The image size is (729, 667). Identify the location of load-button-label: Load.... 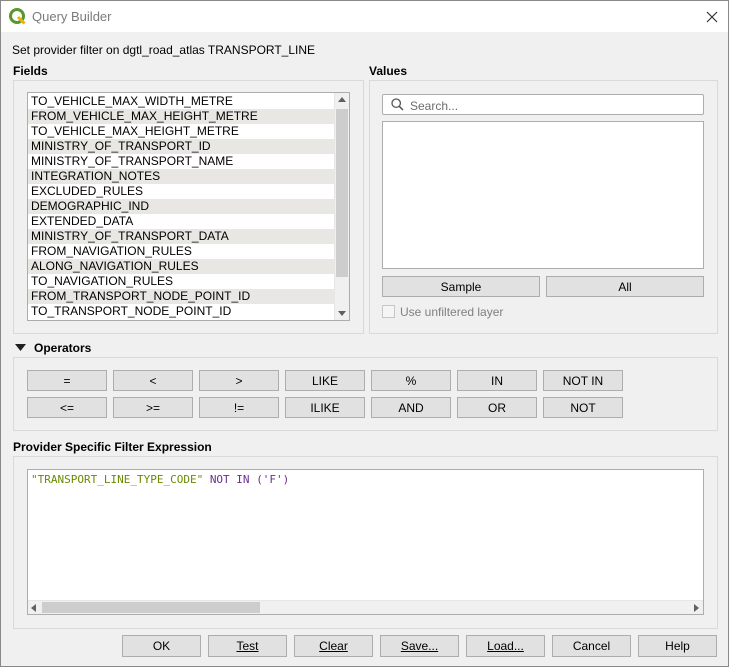
(505, 646).